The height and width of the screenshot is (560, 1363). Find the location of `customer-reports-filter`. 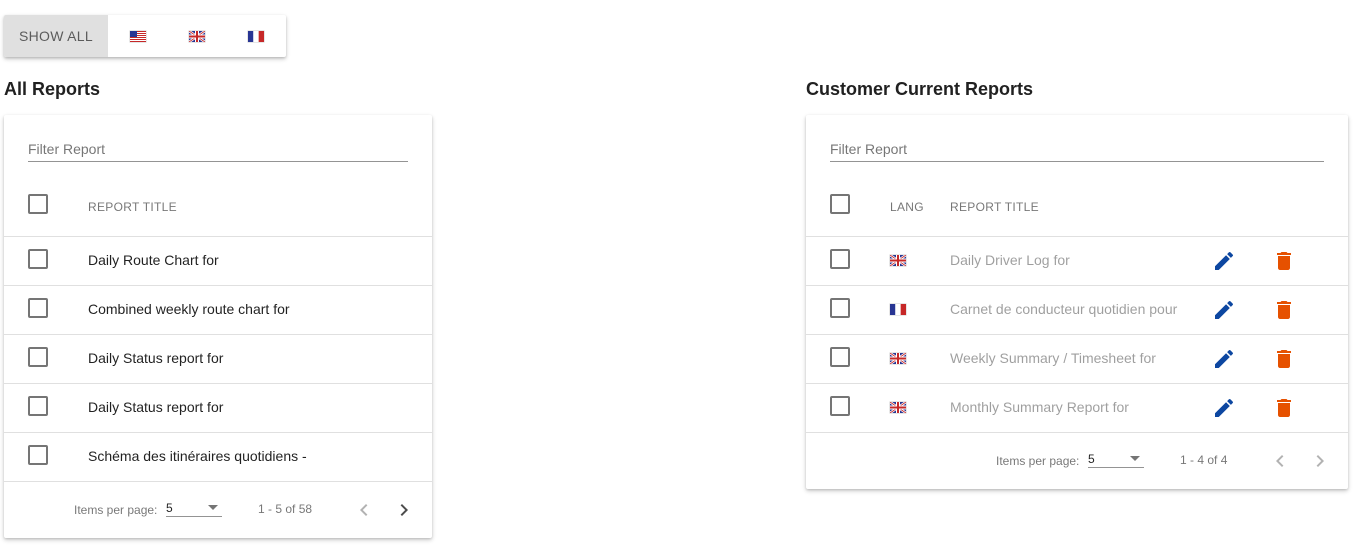

customer-reports-filter is located at coordinates (1077, 150).